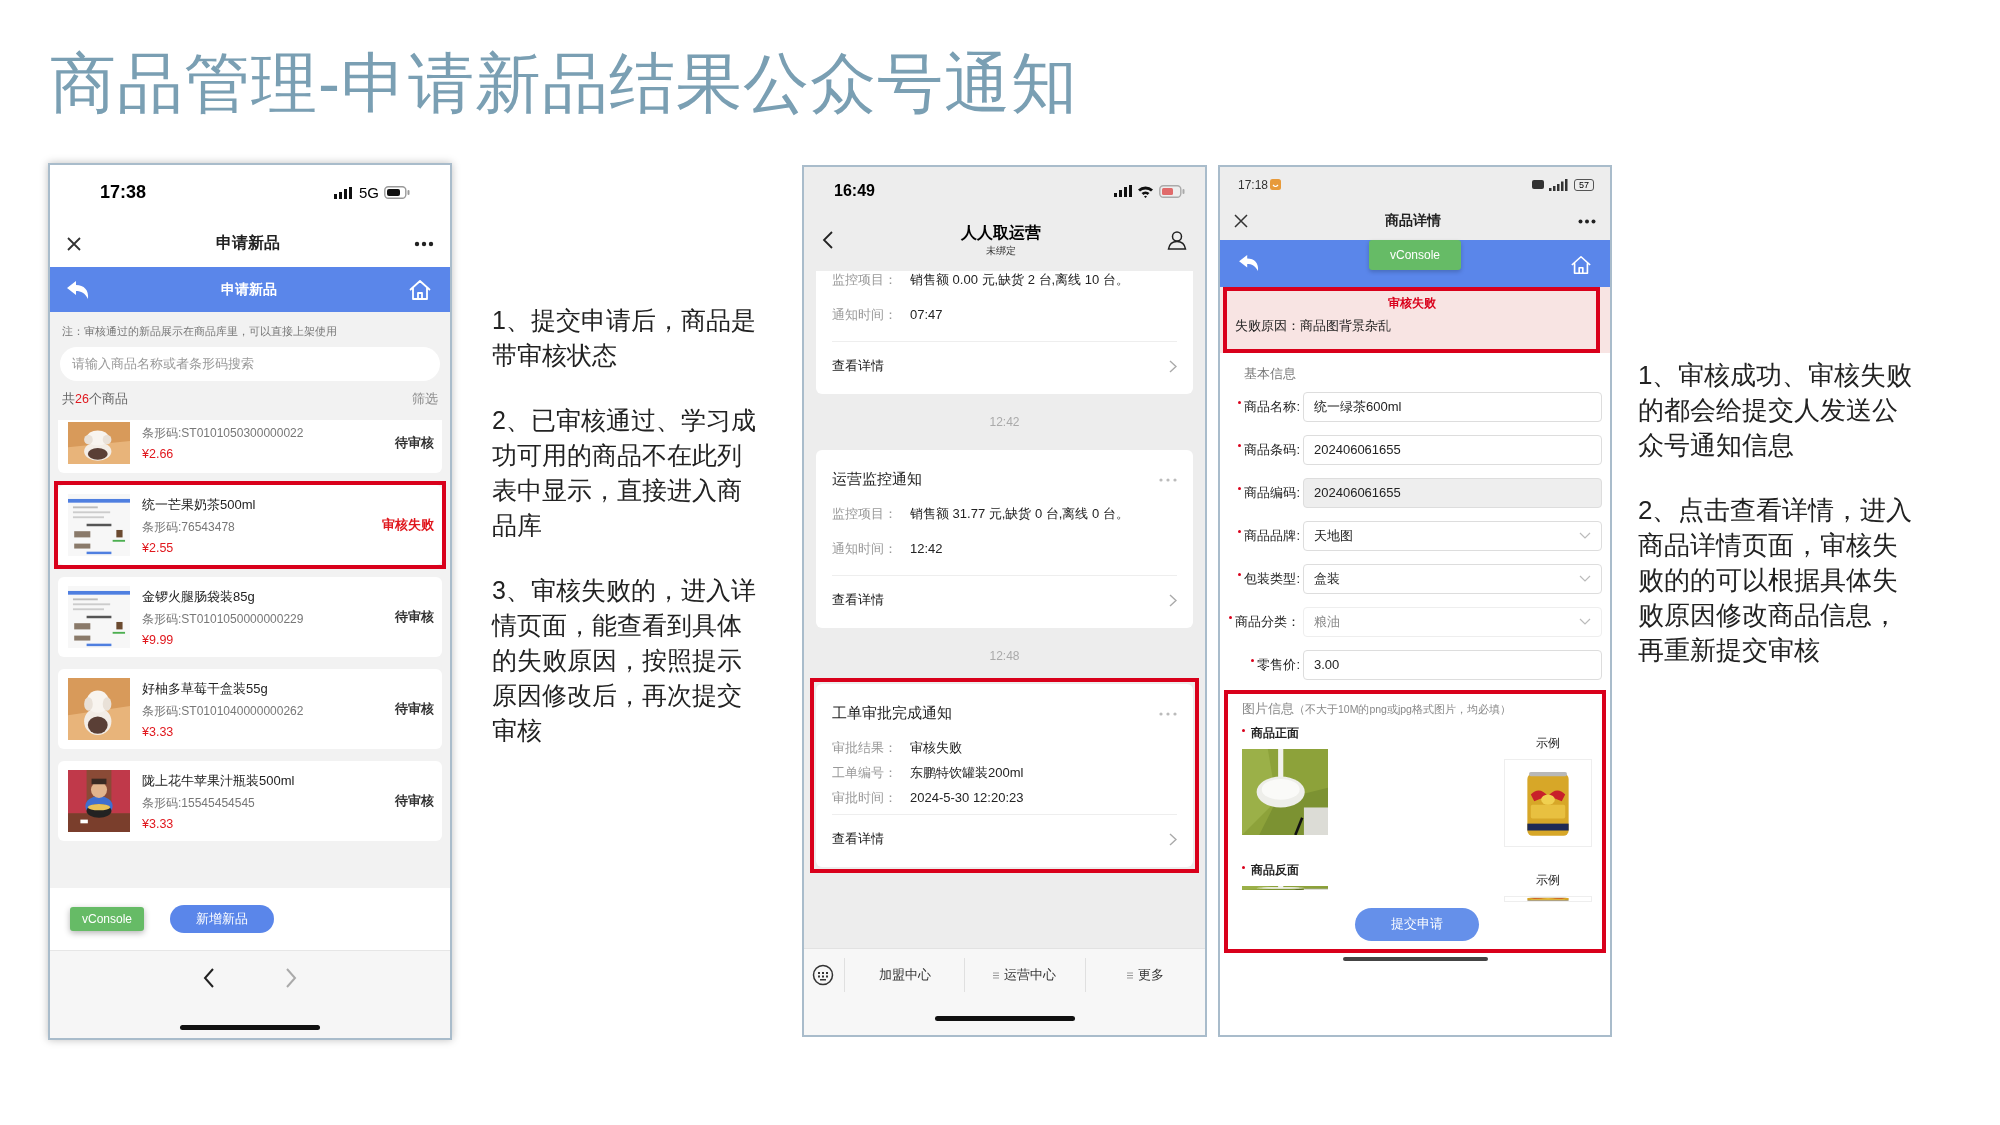  Describe the element at coordinates (967, 772) in the screenshot. I see `field-value: 东鹏特饮罐装200ml` at that location.